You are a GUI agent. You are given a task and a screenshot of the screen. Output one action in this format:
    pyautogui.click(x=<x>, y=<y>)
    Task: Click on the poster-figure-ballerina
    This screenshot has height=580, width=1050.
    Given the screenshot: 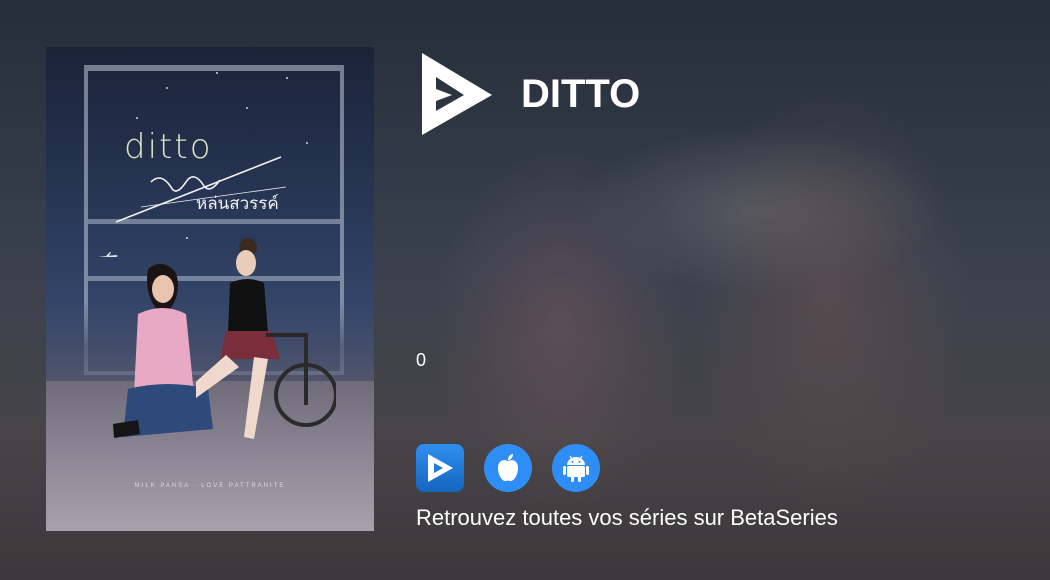 What is the action you would take?
    pyautogui.click(x=266, y=338)
    